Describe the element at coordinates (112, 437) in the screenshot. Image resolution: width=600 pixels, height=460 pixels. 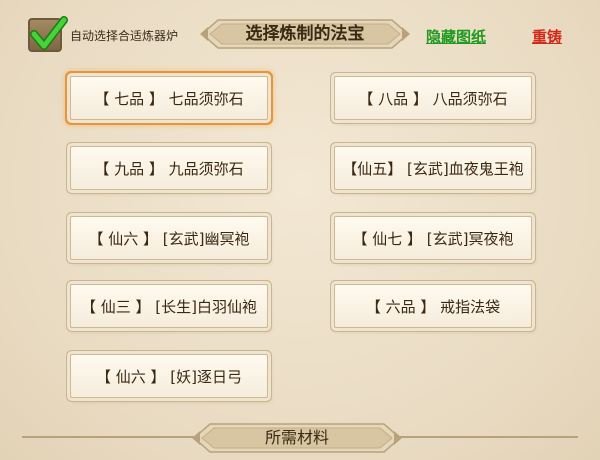
I see `divider-left` at that location.